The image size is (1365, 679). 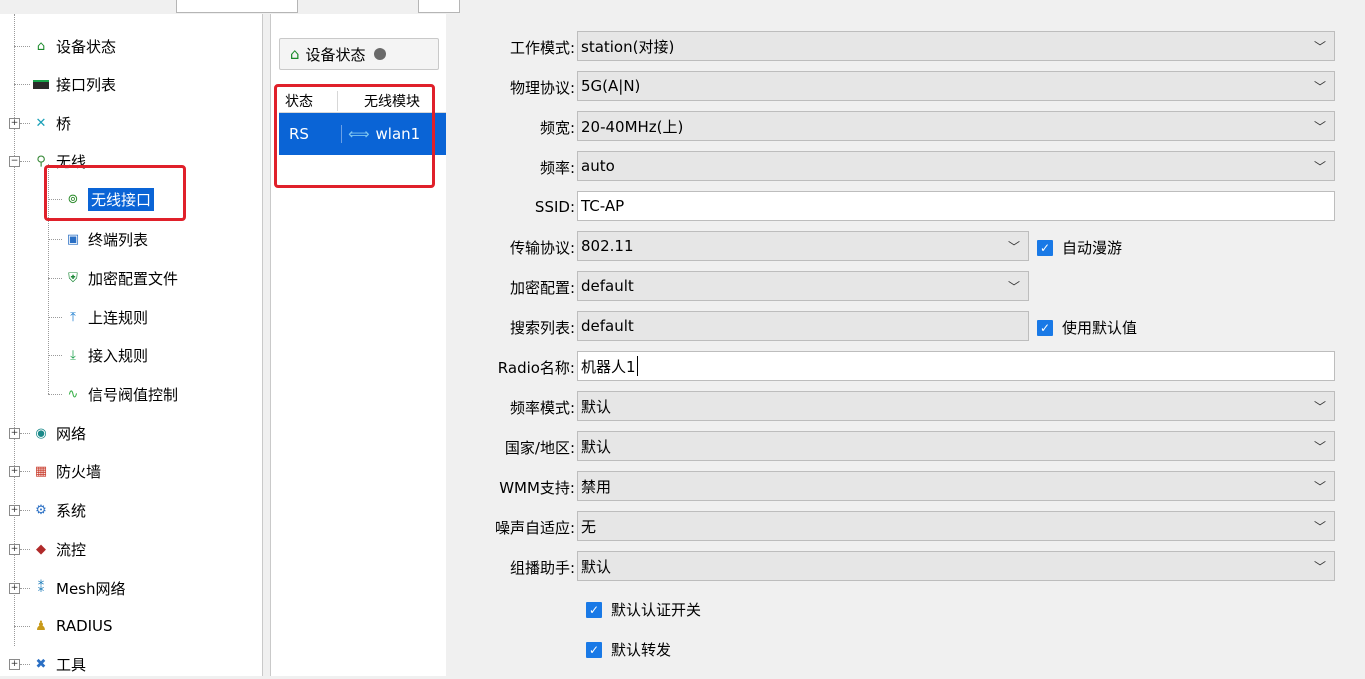 I want to click on row-phy-protocol: 物理协议: 5G(A|N) ﹀, so click(x=910, y=89).